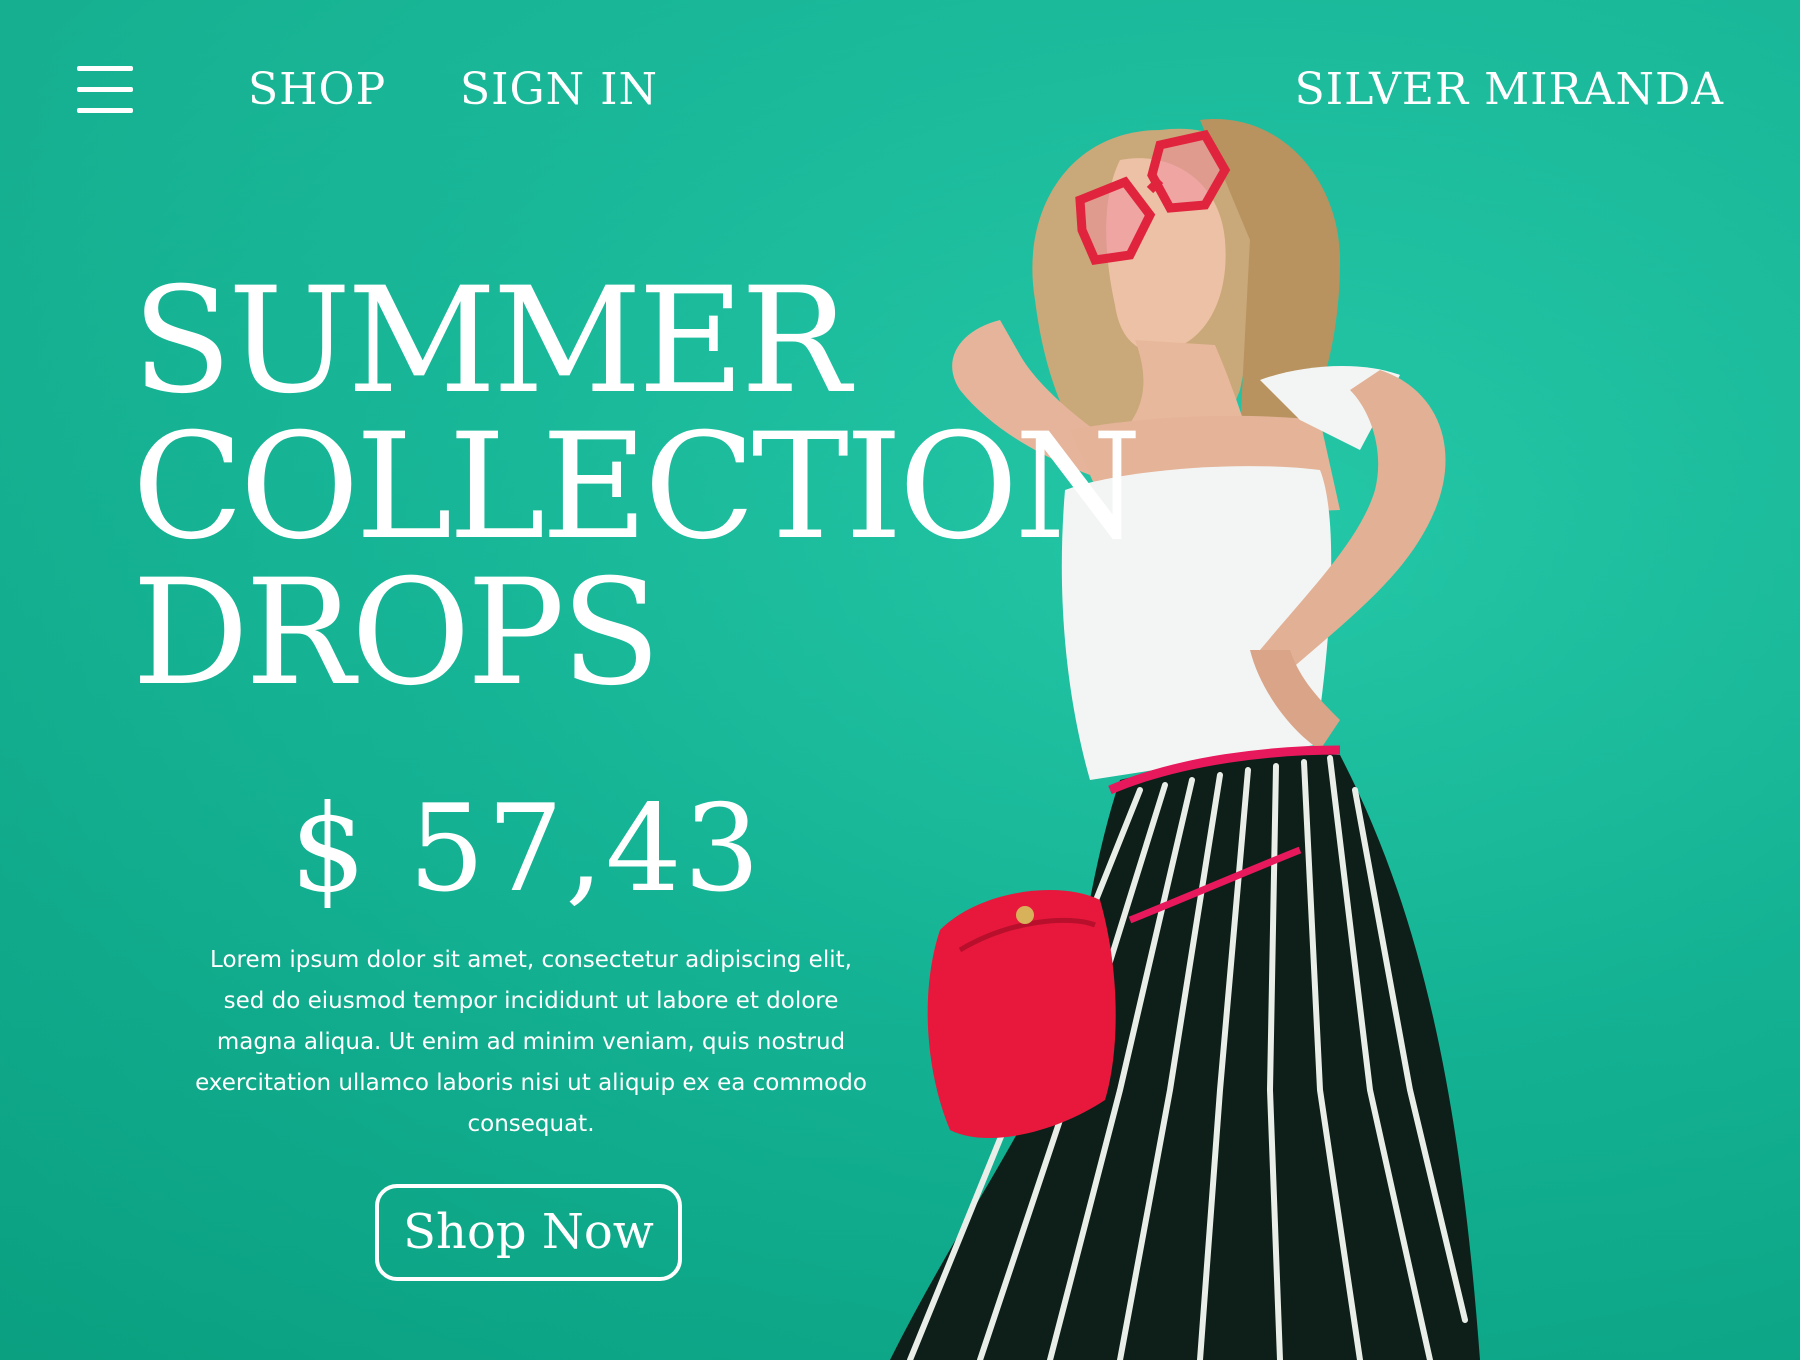 The width and height of the screenshot is (1800, 1360). What do you see at coordinates (559, 90) in the screenshot?
I see `nav-link-sign-in: SIGN IN` at bounding box center [559, 90].